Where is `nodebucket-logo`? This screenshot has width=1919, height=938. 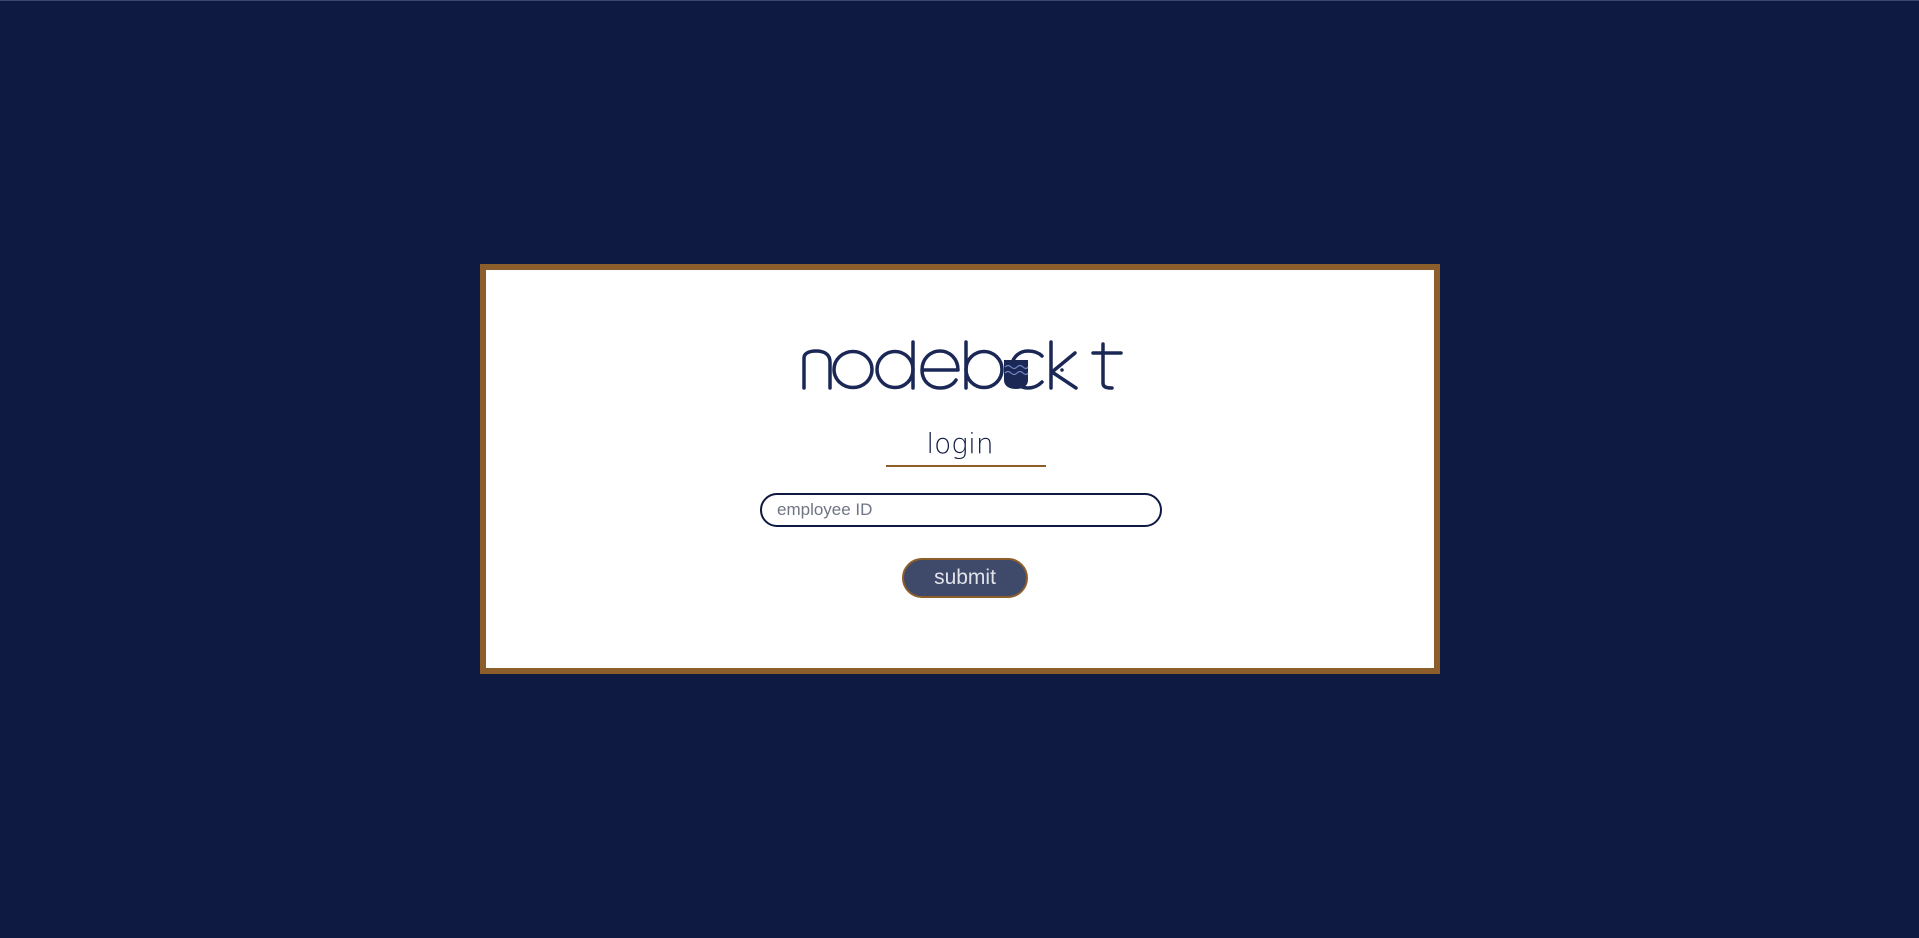 nodebucket-logo is located at coordinates (960, 366).